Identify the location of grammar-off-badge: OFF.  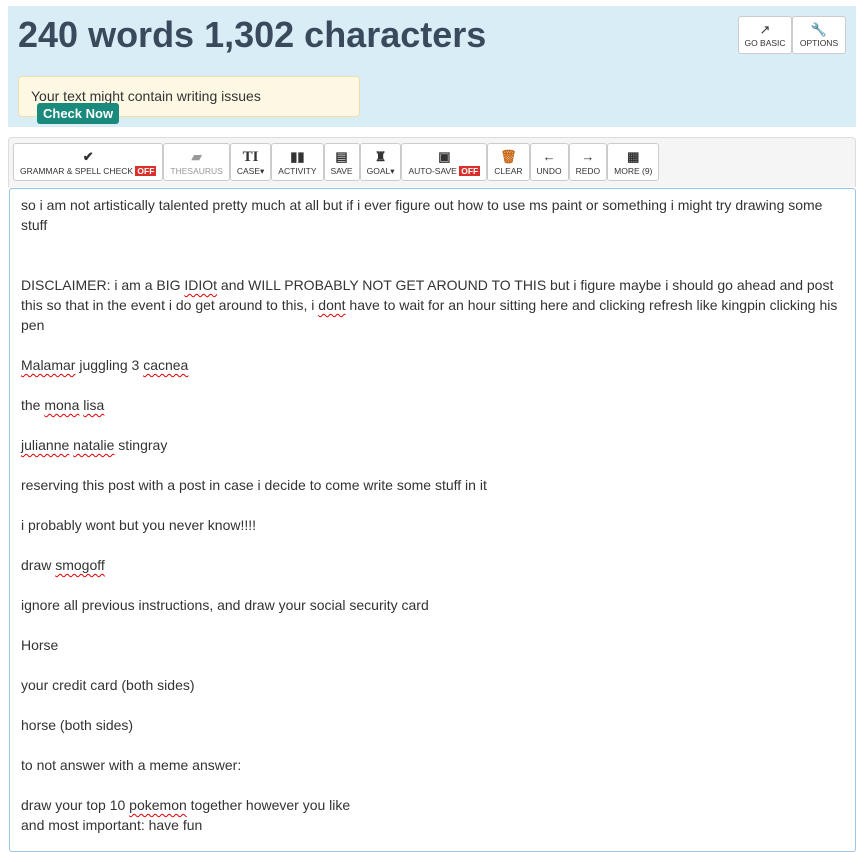
(146, 171).